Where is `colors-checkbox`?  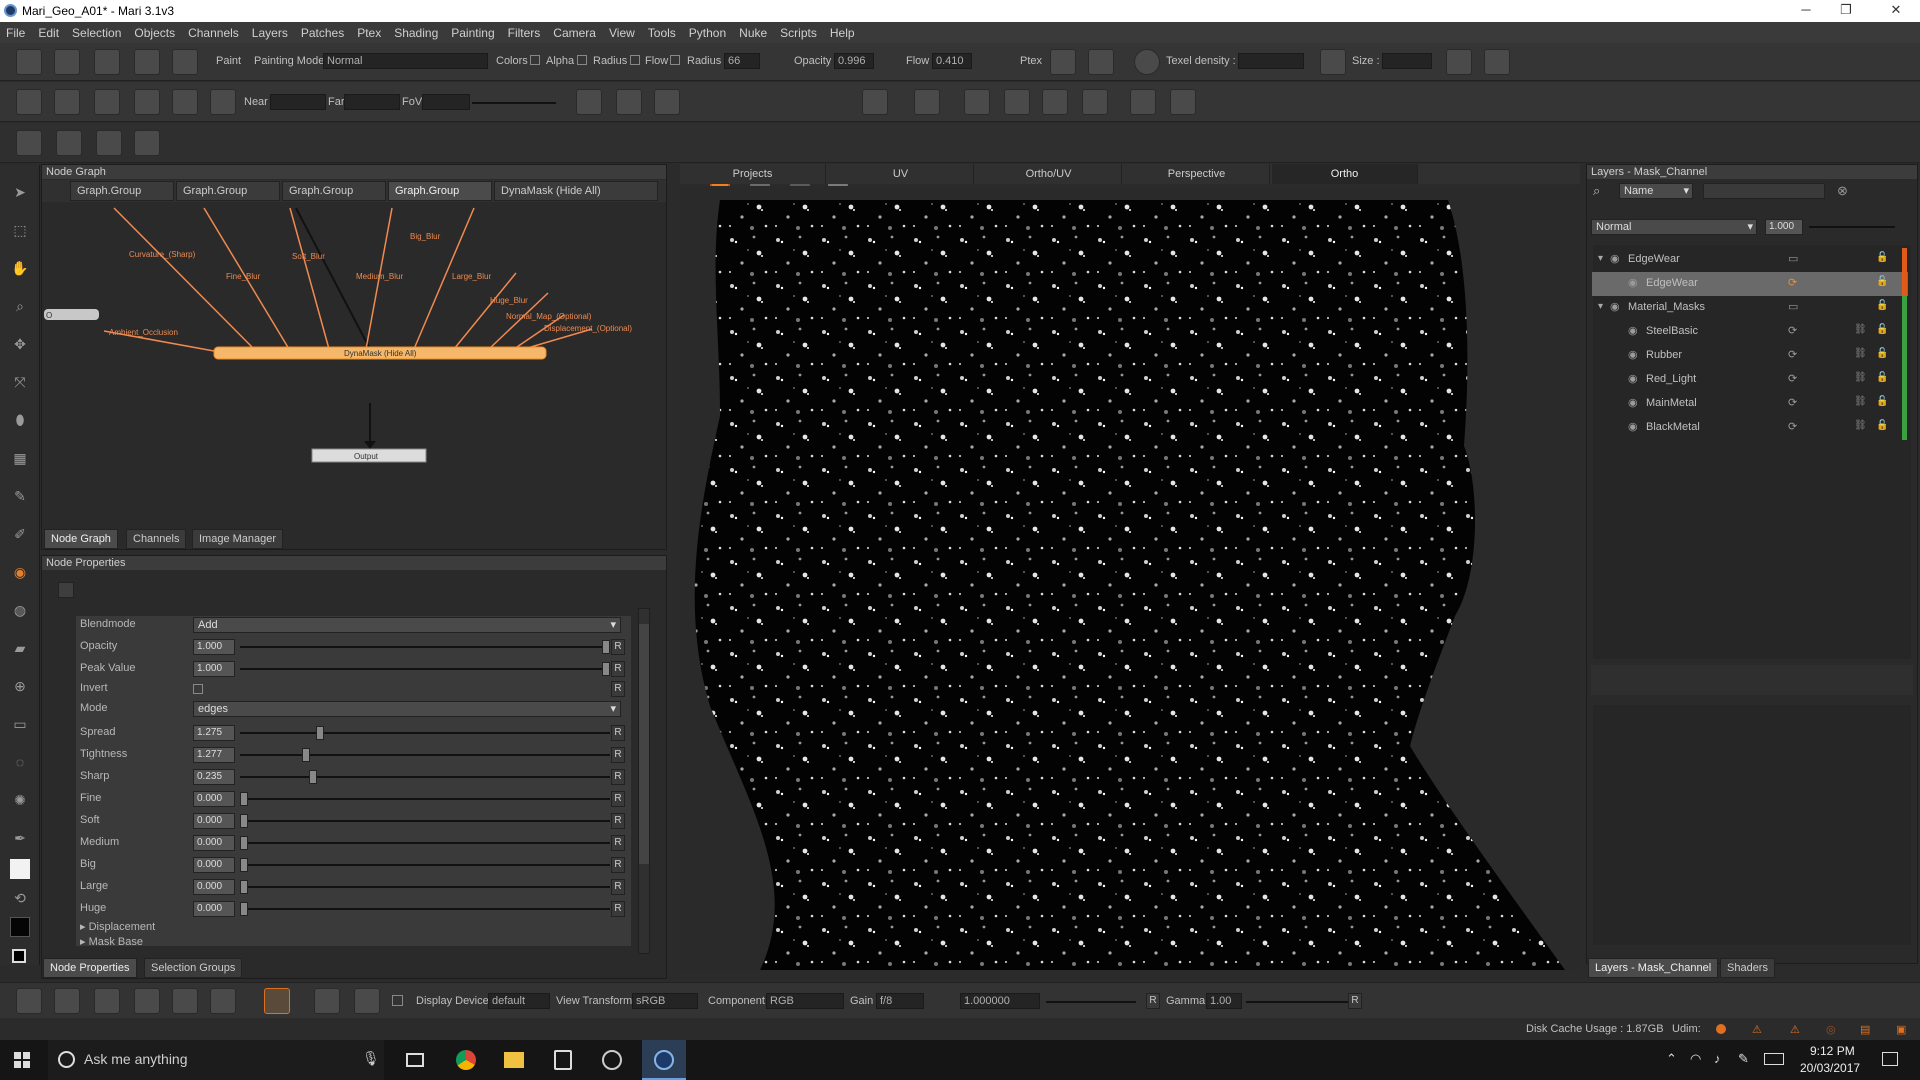 colors-checkbox is located at coordinates (535, 60).